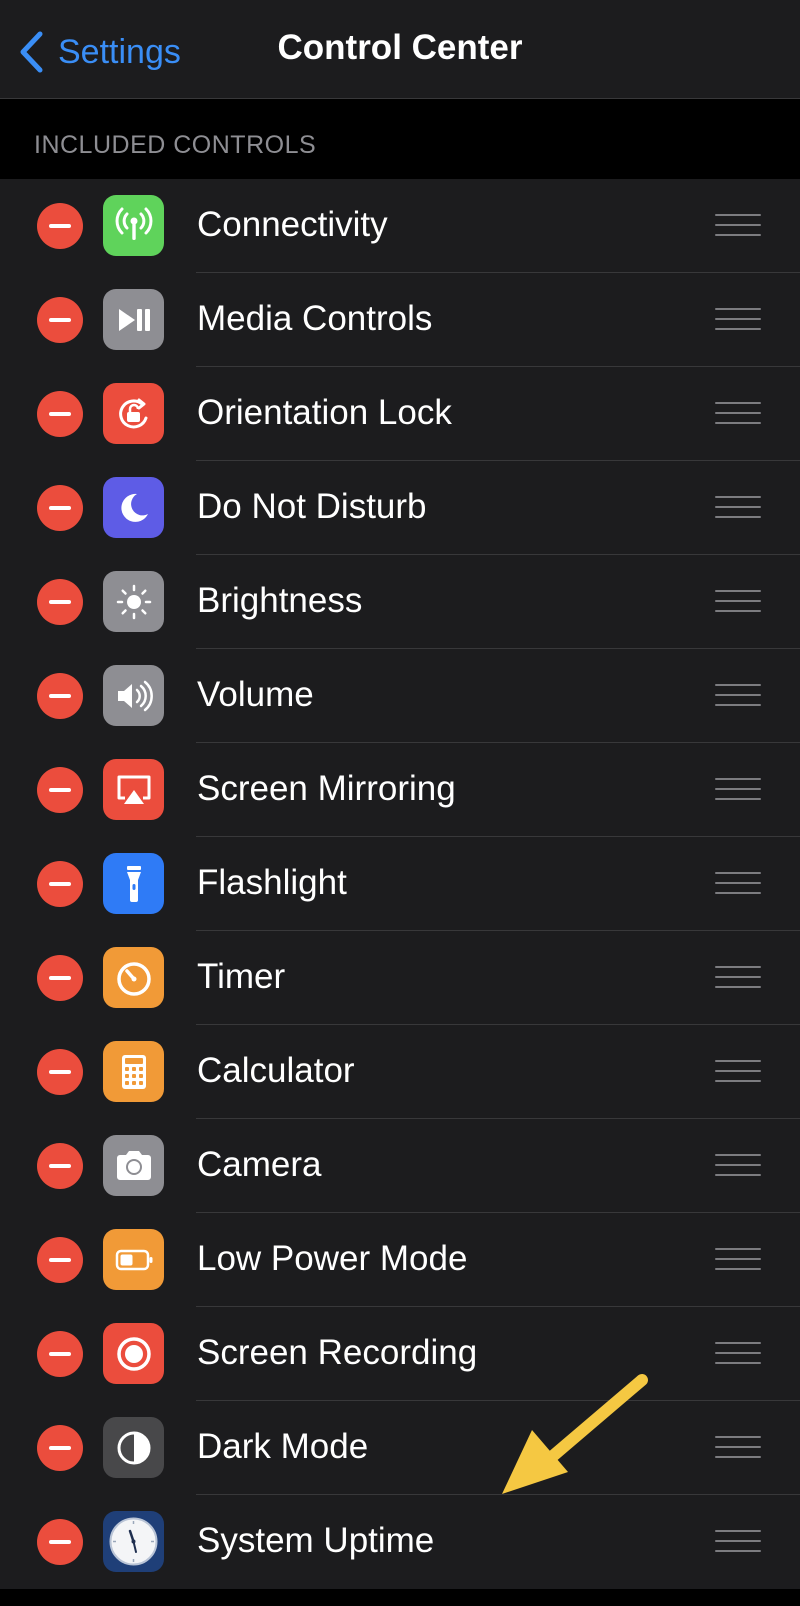  What do you see at coordinates (400, 1597) in the screenshot?
I see `bottom-spacer` at bounding box center [400, 1597].